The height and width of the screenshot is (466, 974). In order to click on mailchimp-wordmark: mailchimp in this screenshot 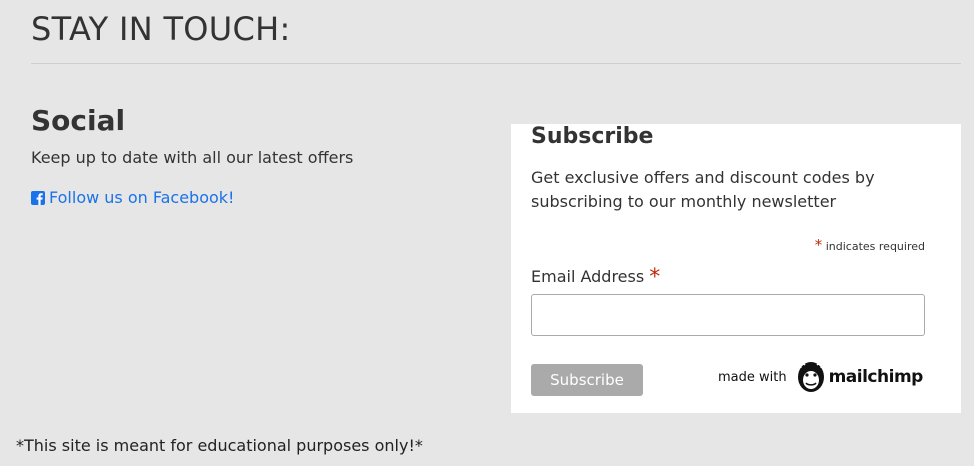, I will do `click(876, 377)`.